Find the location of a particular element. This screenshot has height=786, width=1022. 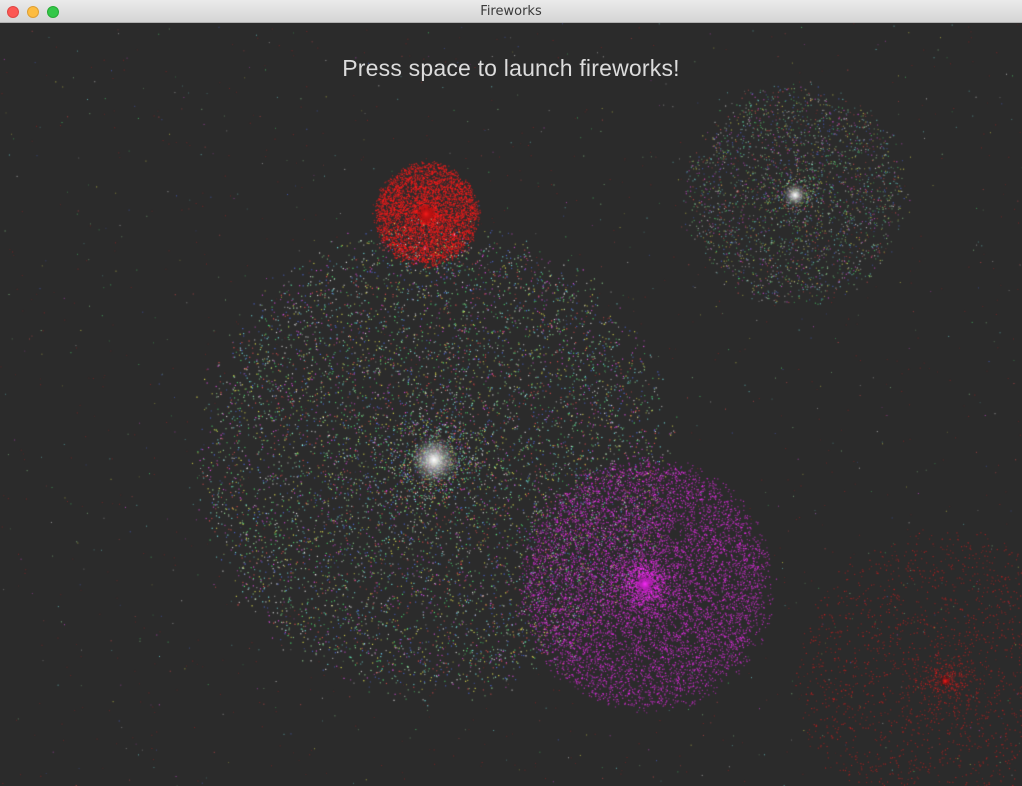

window-title: Fireworks is located at coordinates (511, 11).